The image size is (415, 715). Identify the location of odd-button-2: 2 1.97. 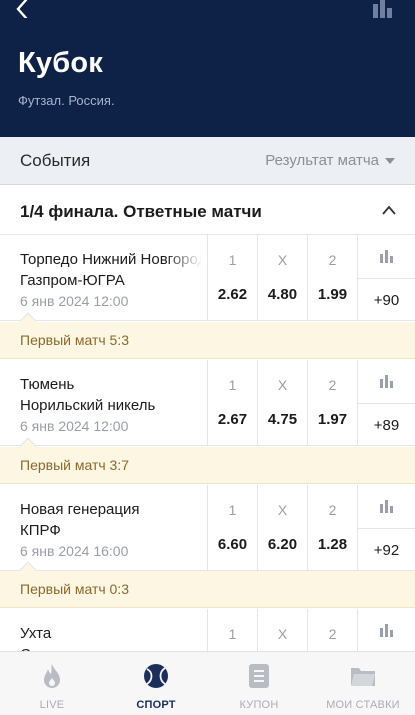
(332, 403).